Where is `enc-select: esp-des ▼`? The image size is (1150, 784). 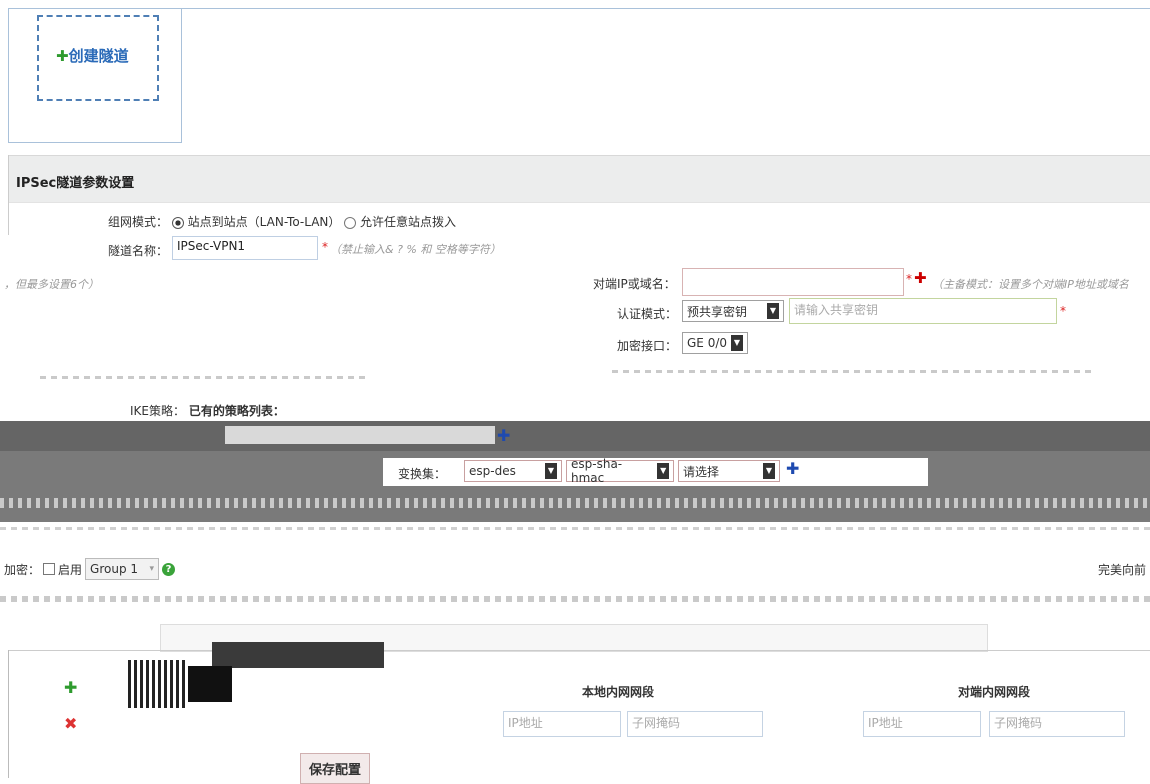 enc-select: esp-des ▼ is located at coordinates (513, 471).